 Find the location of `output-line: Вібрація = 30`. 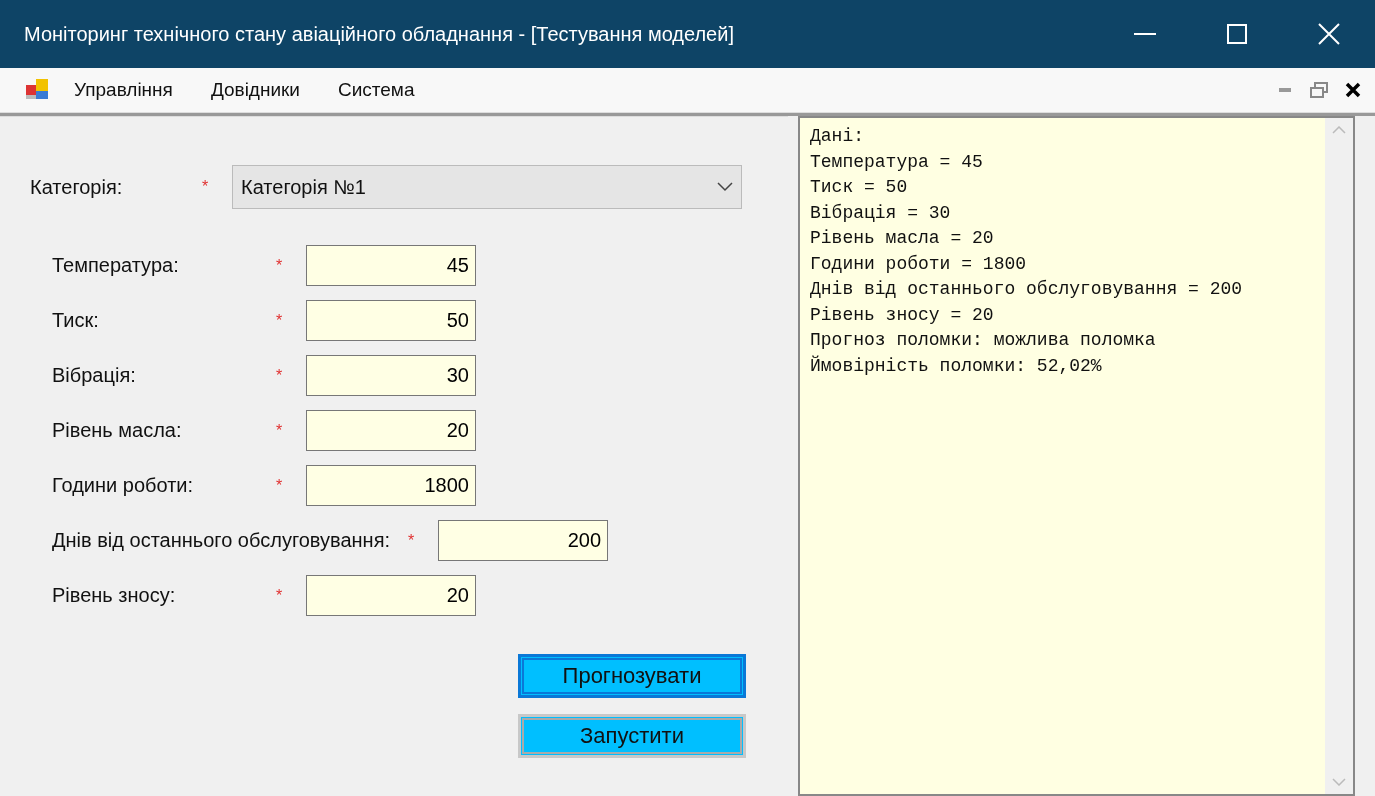

output-line: Вібрація = 30 is located at coordinates (881, 213).